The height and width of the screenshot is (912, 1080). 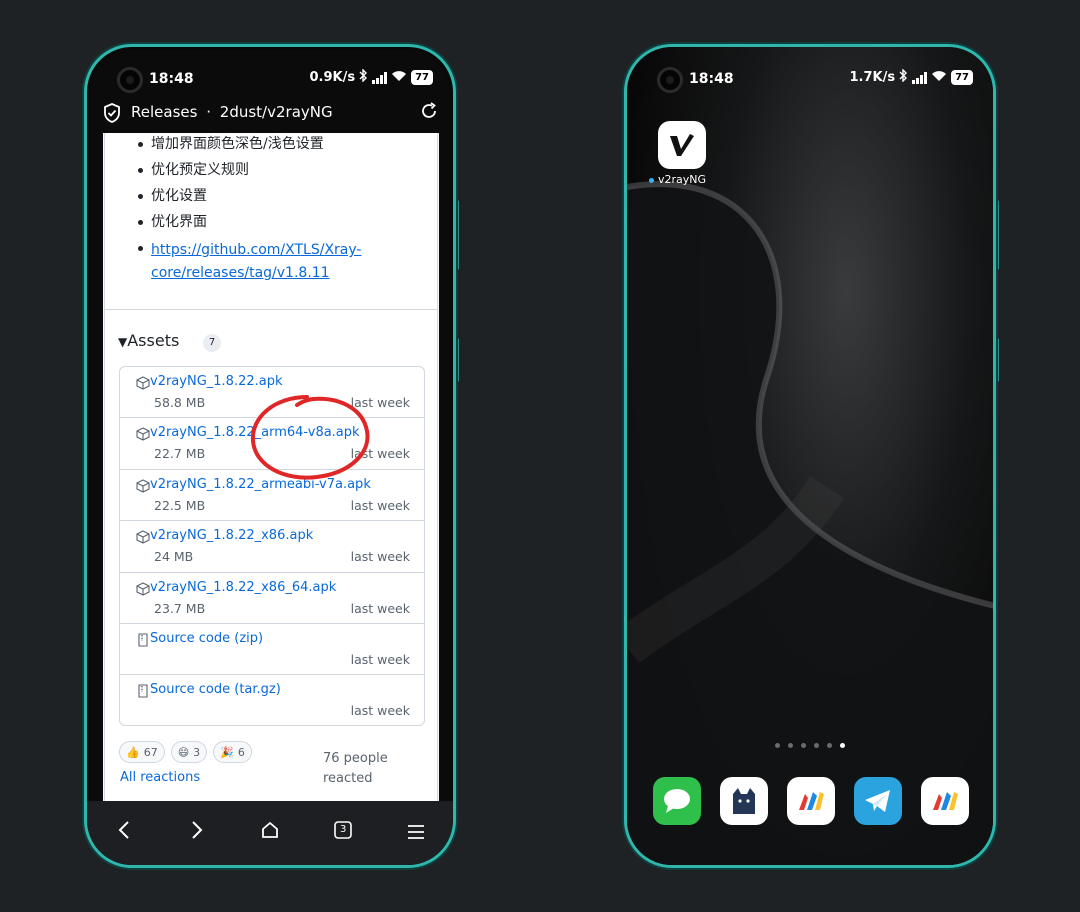 What do you see at coordinates (872, 77) in the screenshot?
I see `network-speed: 1.7K/s` at bounding box center [872, 77].